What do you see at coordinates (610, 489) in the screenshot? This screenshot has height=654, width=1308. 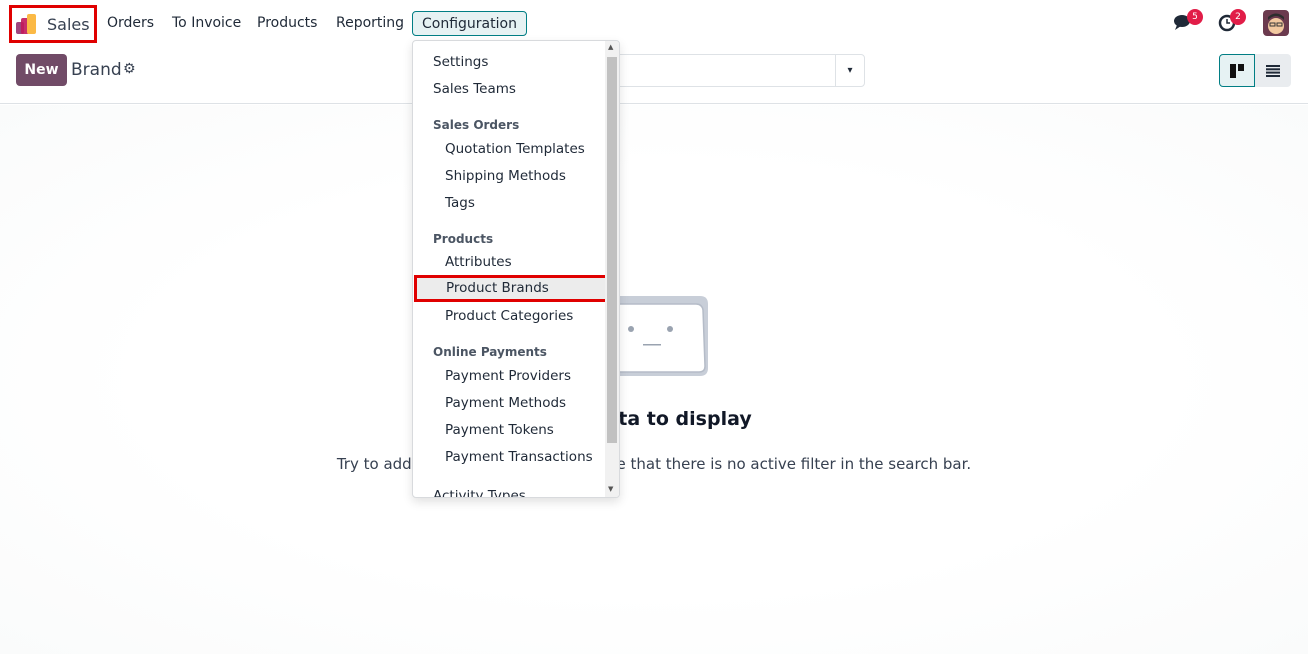 I see `scroll-down-icon: ▼` at bounding box center [610, 489].